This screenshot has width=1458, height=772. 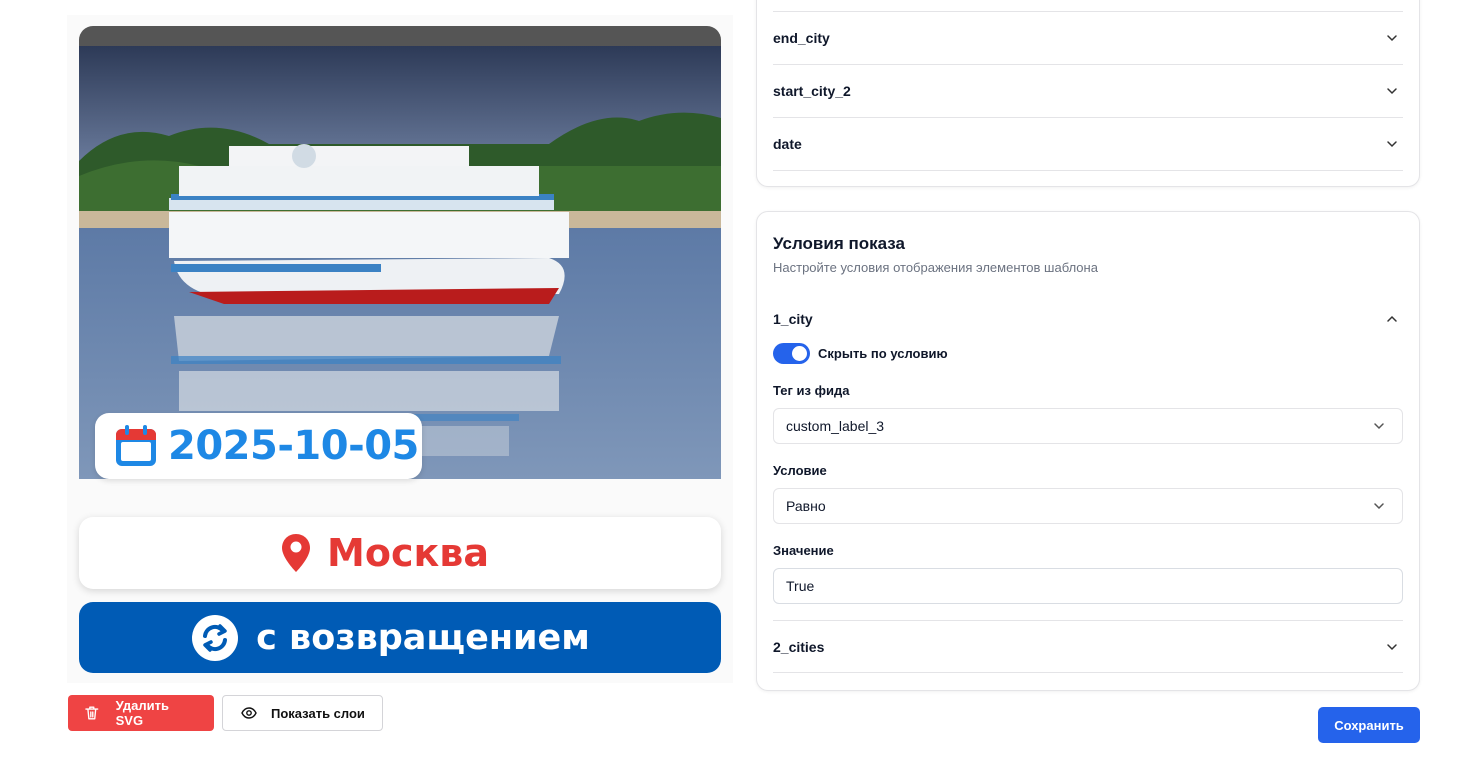 I want to click on condition-item-2-cities: 2_cities, so click(x=1088, y=646).